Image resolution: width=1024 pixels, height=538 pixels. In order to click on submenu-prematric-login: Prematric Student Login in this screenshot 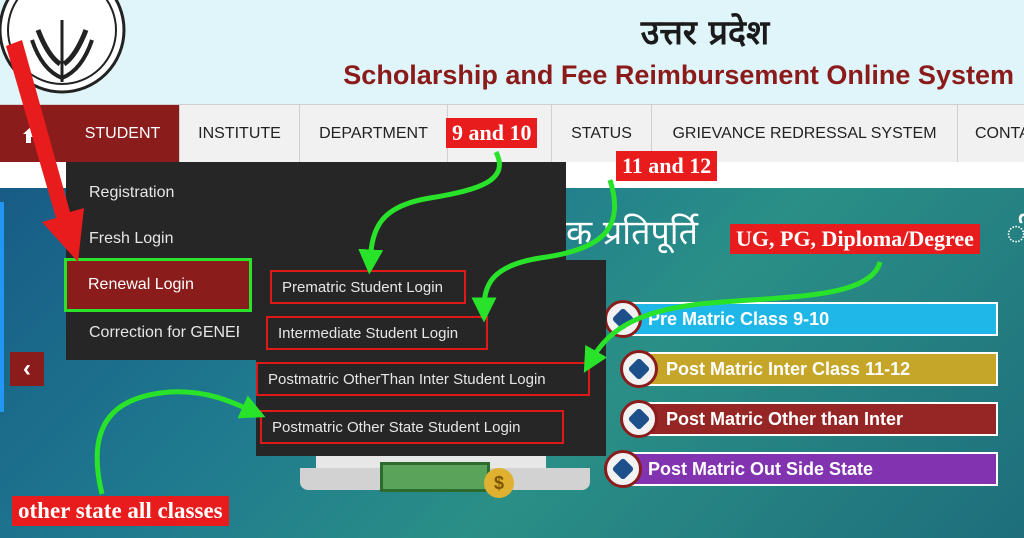, I will do `click(368, 287)`.